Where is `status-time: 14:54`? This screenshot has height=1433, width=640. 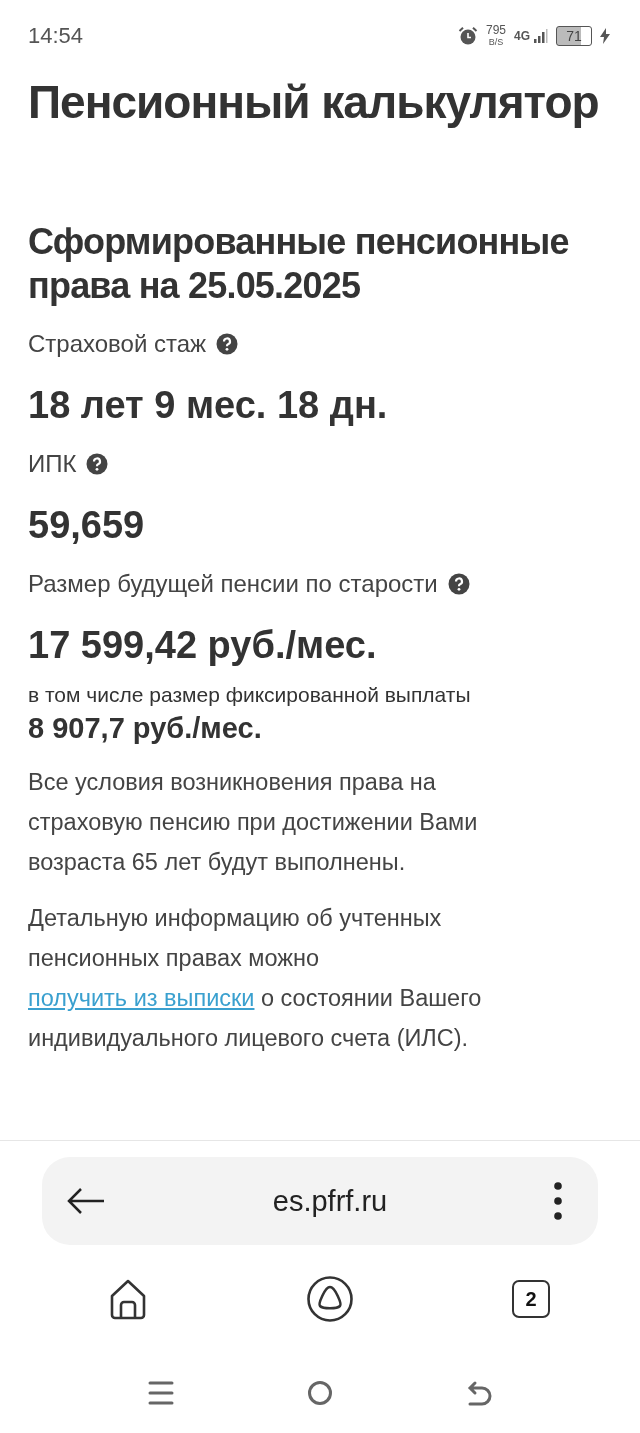
status-time: 14:54 is located at coordinates (56, 36).